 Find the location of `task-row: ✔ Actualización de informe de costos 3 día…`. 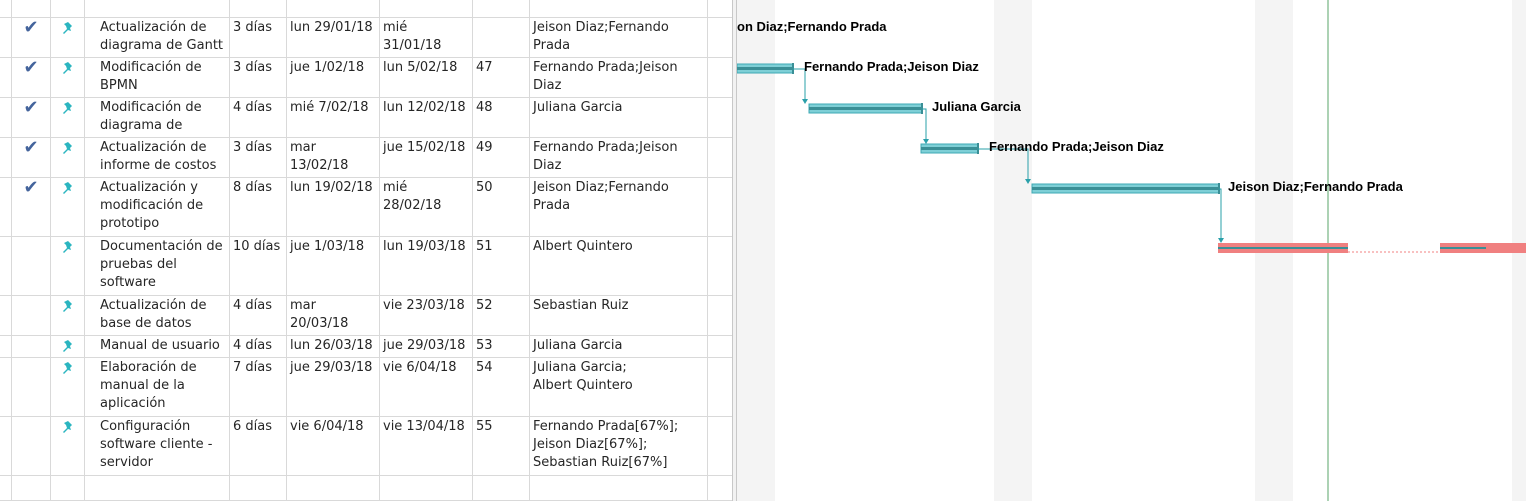

task-row: ✔ Actualización de informe de costos 3 día… is located at coordinates (368, 158).